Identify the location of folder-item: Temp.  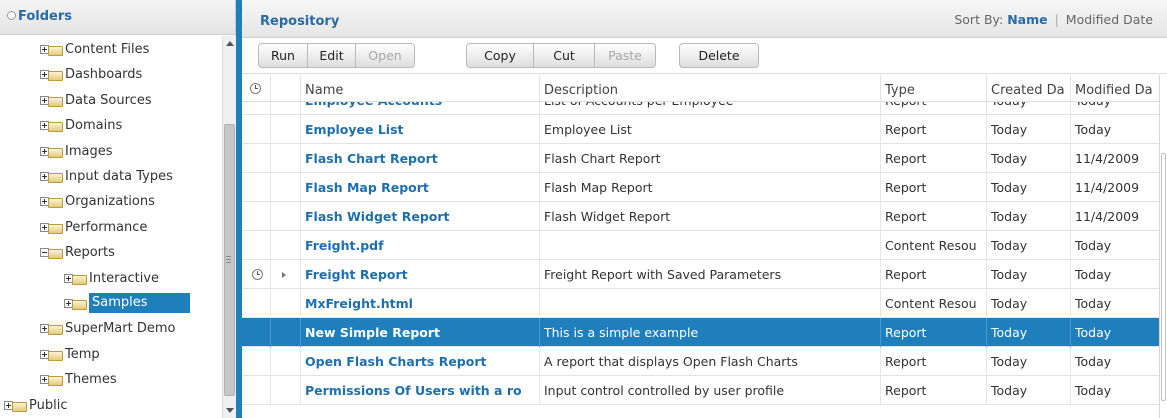
(131, 354).